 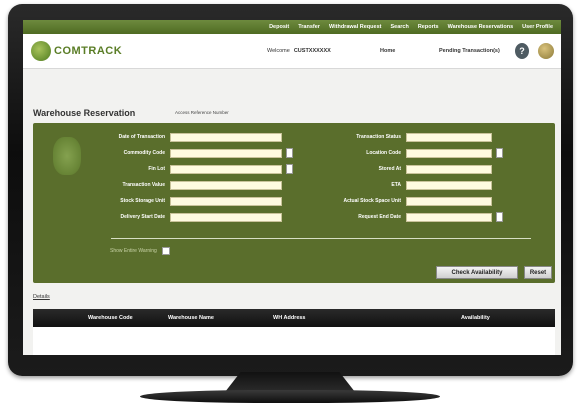 What do you see at coordinates (355, 27) in the screenshot?
I see `nav-withdrawal-request: Withdrawal Request` at bounding box center [355, 27].